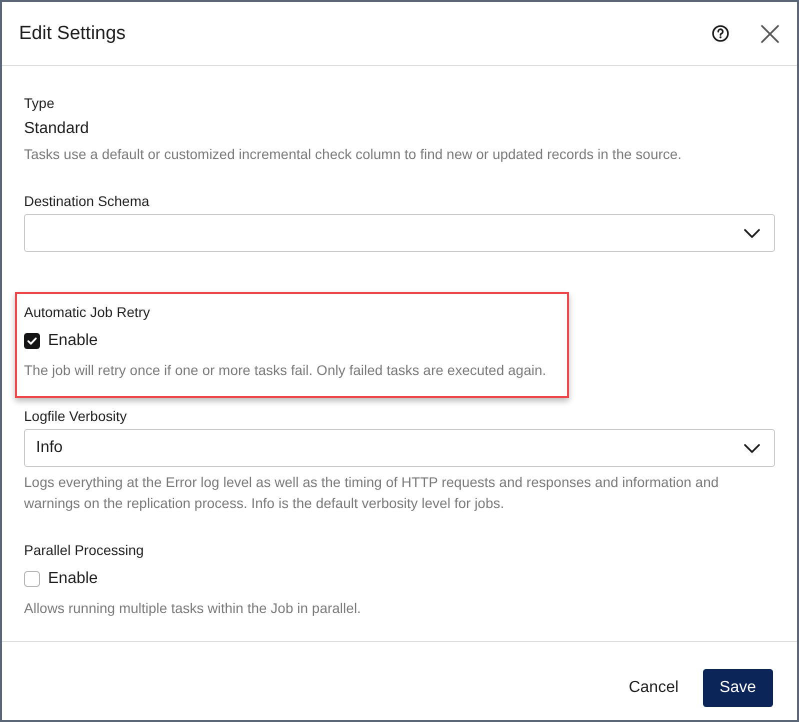 The image size is (799, 722). What do you see at coordinates (399, 448) in the screenshot?
I see `select-field: Info` at bounding box center [399, 448].